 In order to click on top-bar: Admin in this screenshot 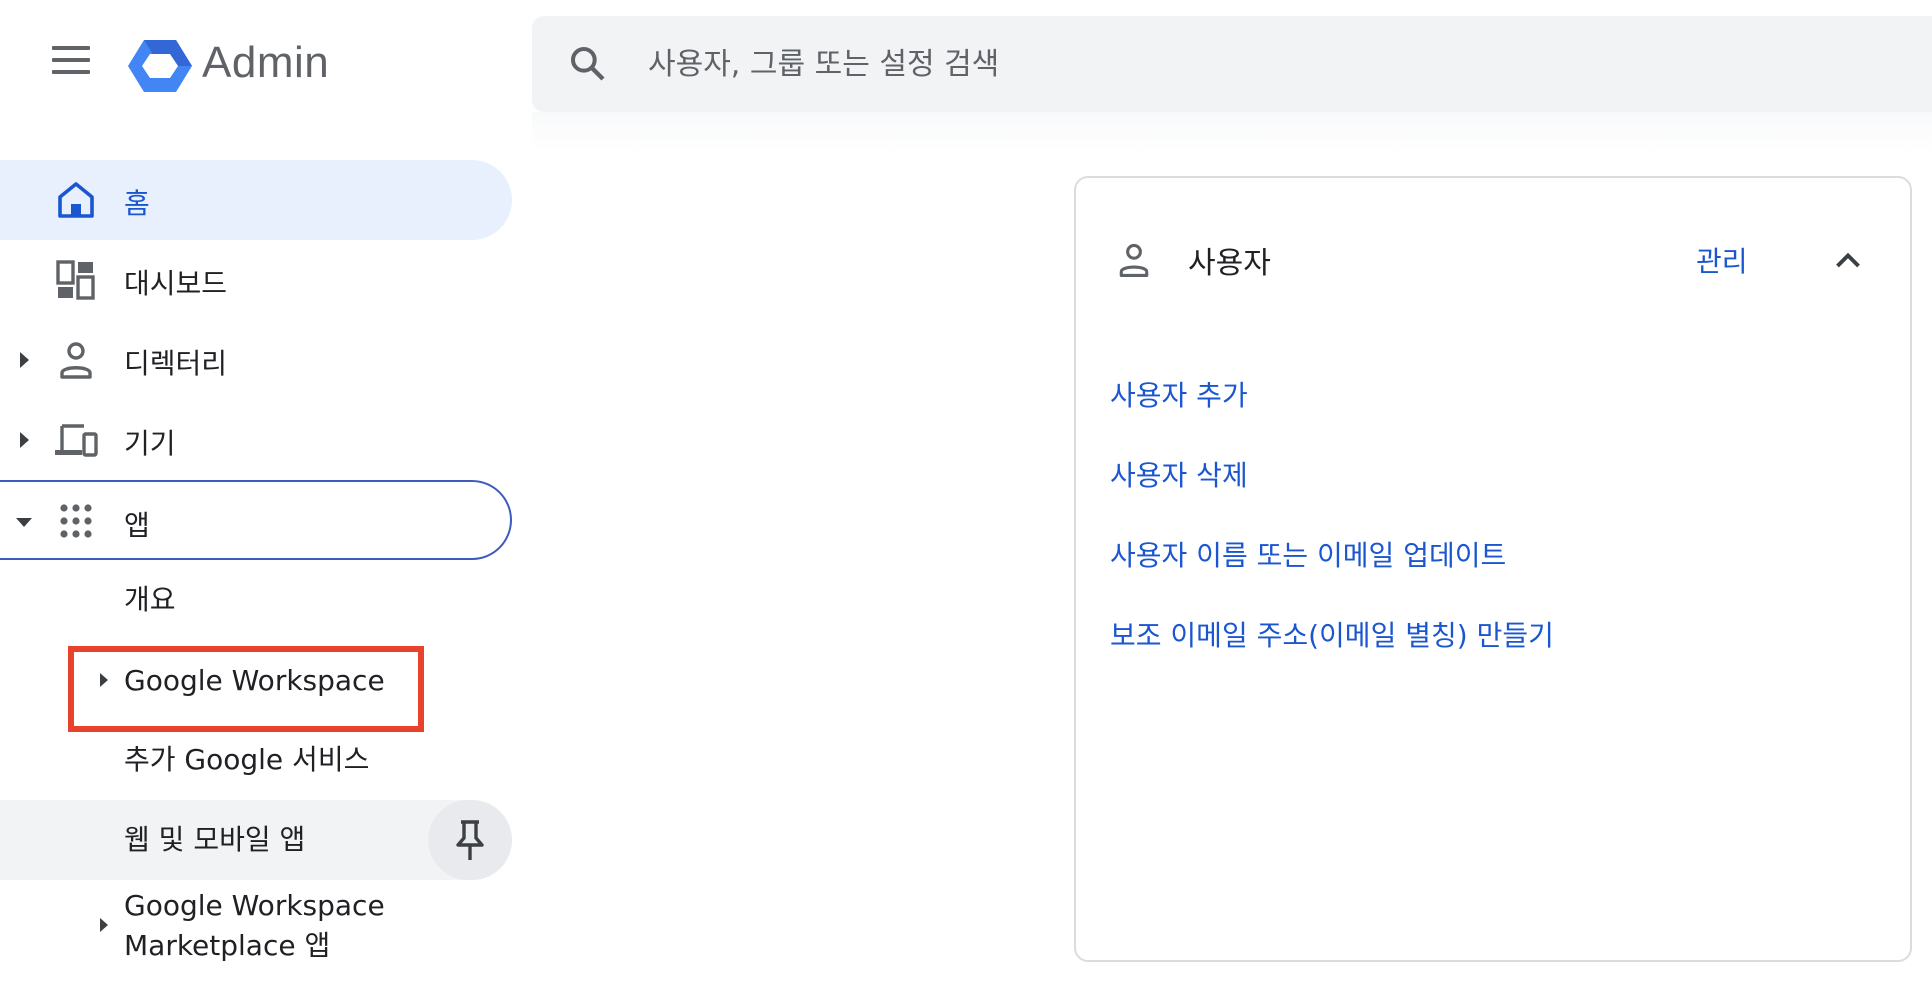, I will do `click(966, 65)`.